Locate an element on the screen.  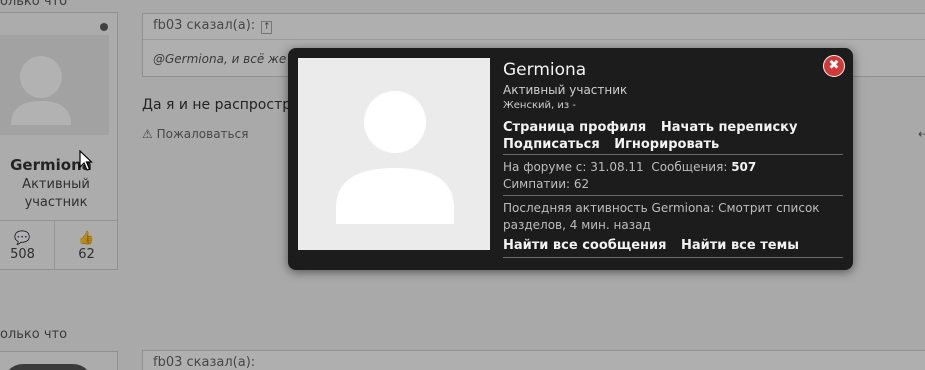
ignore-link: Игнорировать is located at coordinates (666, 144).